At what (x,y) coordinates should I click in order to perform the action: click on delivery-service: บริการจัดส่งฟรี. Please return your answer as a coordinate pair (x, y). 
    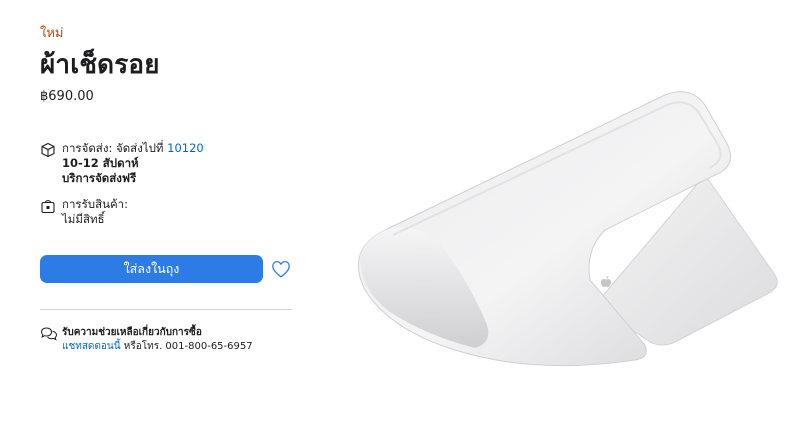
    Looking at the image, I should click on (99, 178).